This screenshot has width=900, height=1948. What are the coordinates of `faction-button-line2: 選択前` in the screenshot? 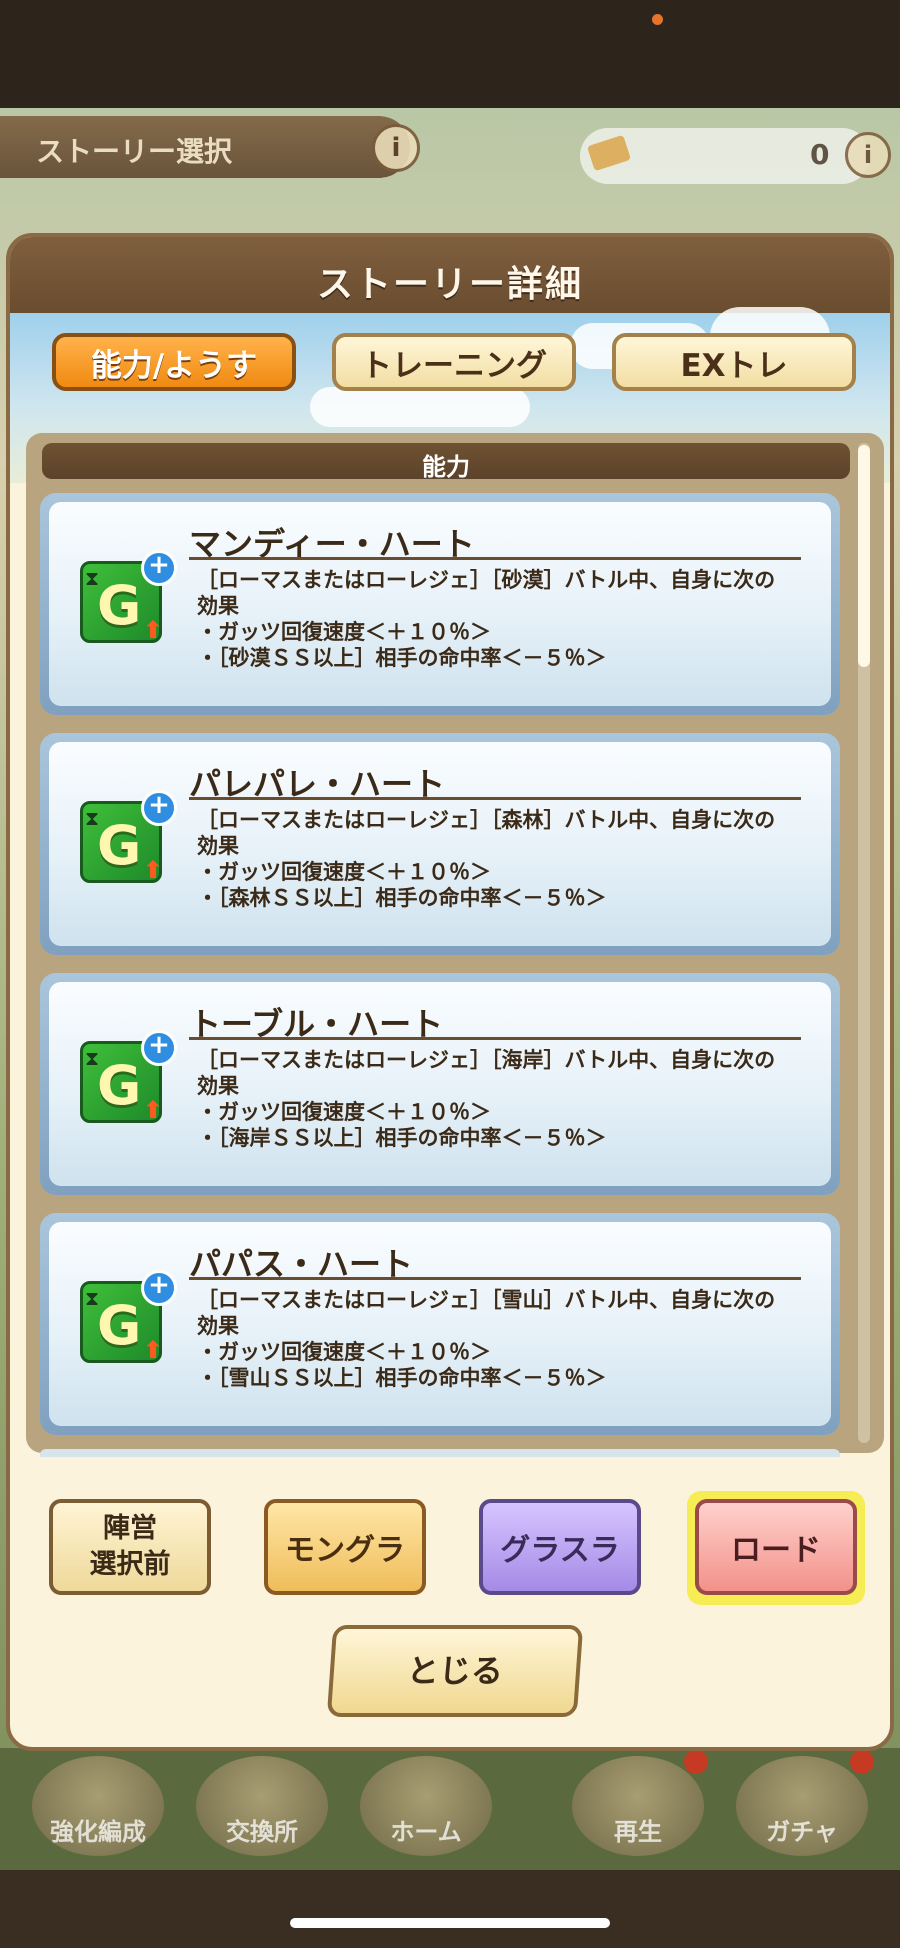 It's located at (130, 1564).